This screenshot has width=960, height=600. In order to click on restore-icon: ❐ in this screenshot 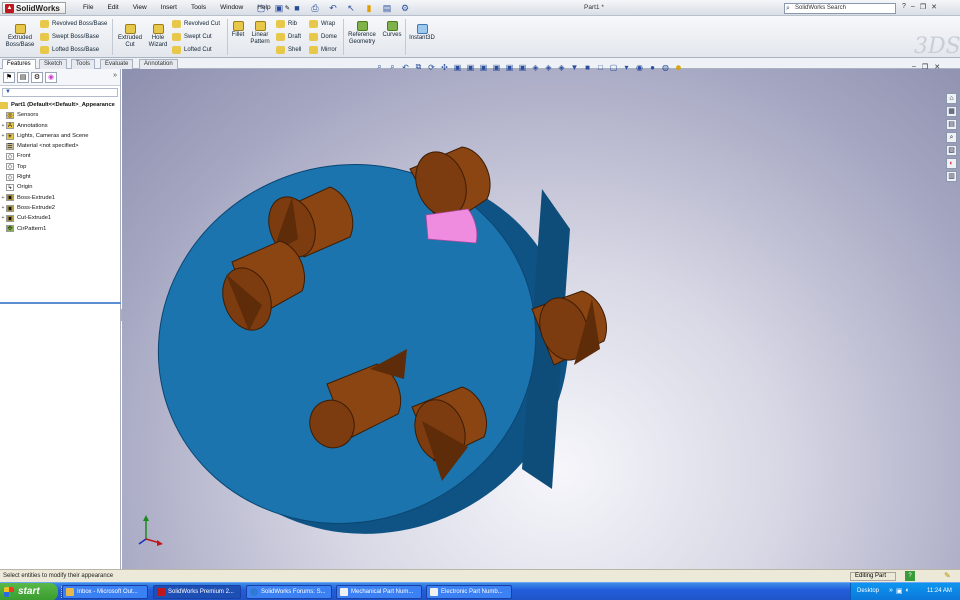, I will do `click(923, 7)`.